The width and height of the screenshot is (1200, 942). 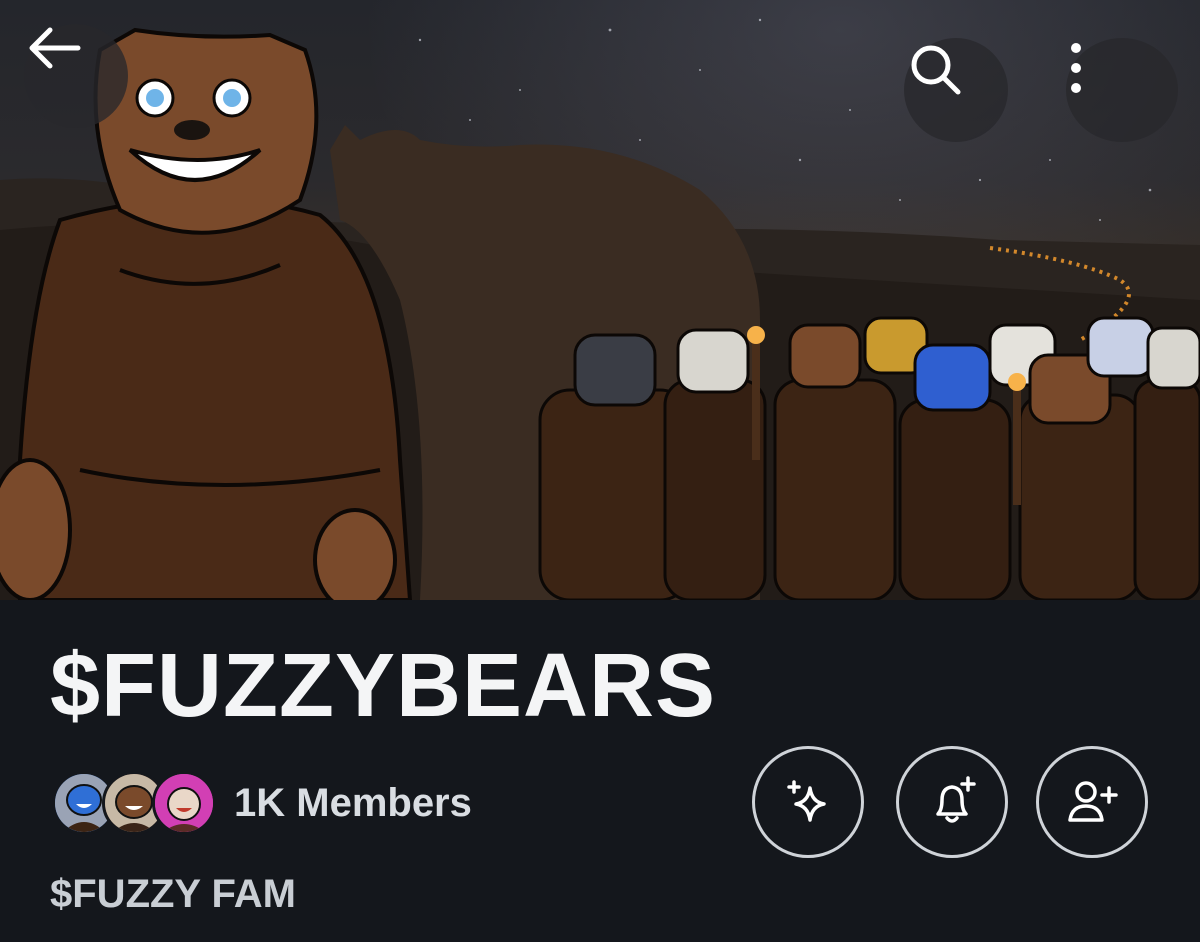 What do you see at coordinates (1122, 90) in the screenshot?
I see `more-options-button` at bounding box center [1122, 90].